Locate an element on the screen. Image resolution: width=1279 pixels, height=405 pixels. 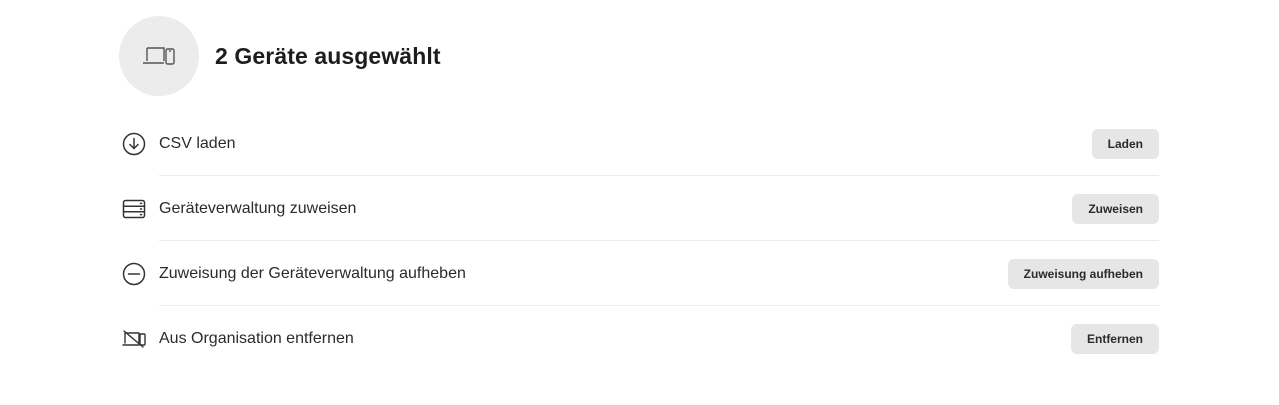
server-stack-icon is located at coordinates (134, 209).